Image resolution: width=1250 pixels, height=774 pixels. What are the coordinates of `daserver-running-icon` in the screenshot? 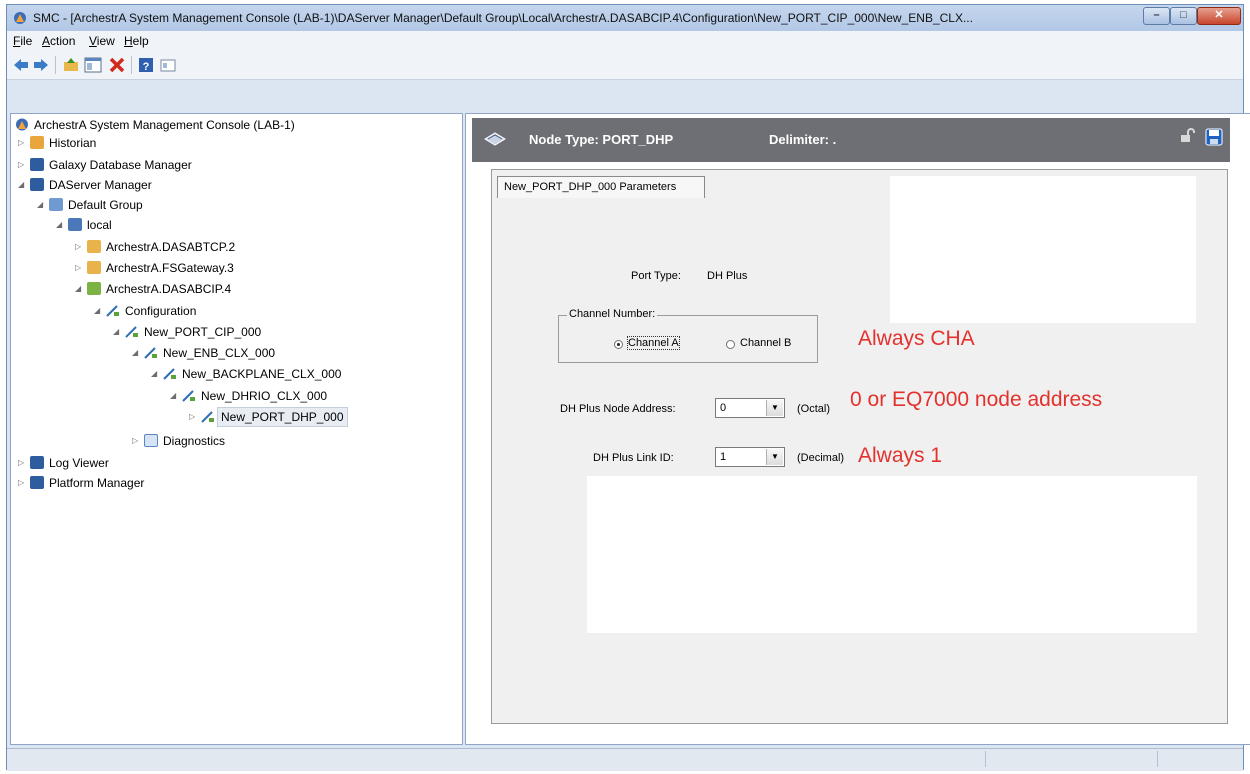 It's located at (94, 288).